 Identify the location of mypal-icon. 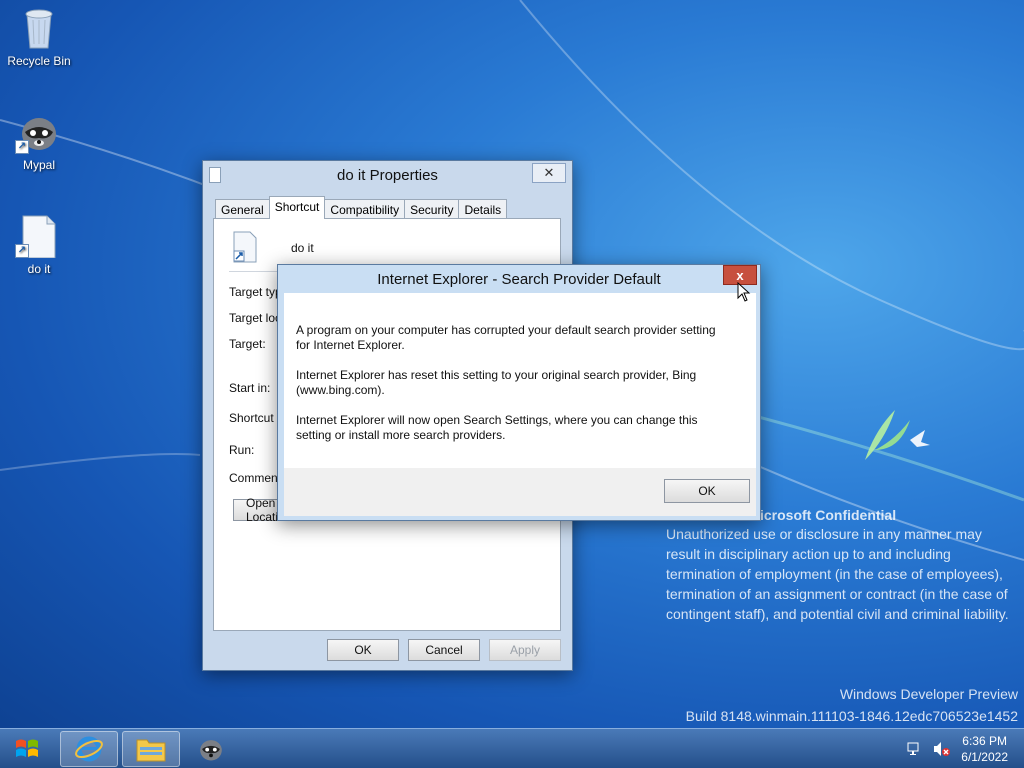
(211, 750).